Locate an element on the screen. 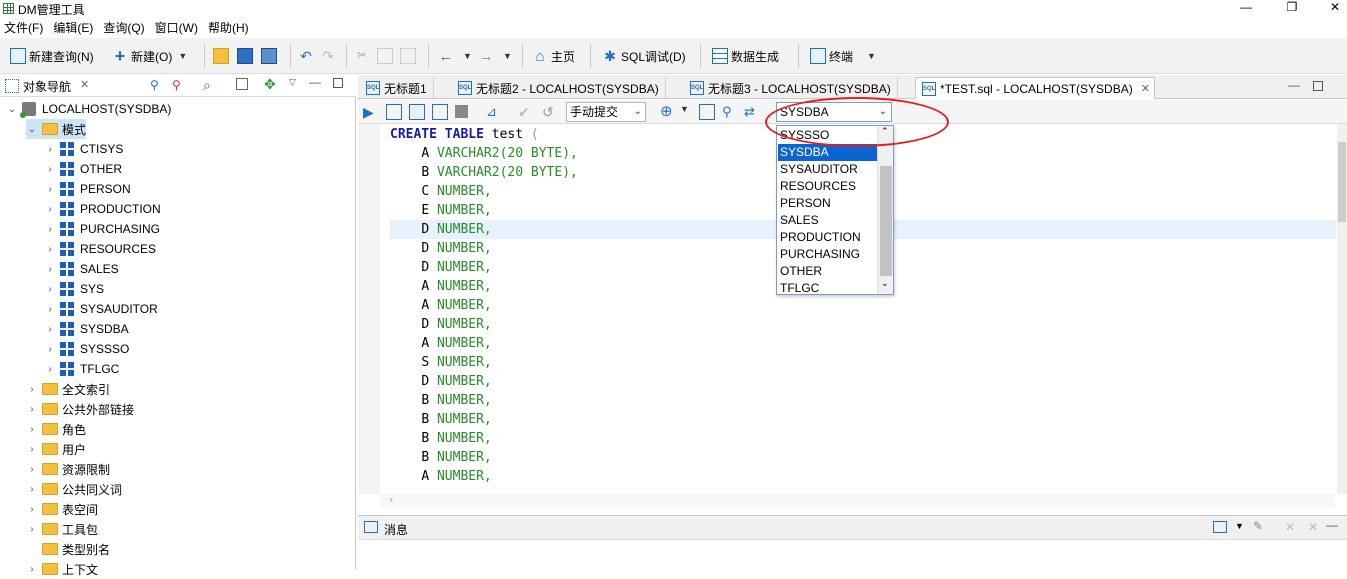 Image resolution: width=1347 pixels, height=579 pixels. terminal-button: 终端 ▼ is located at coordinates (843, 56).